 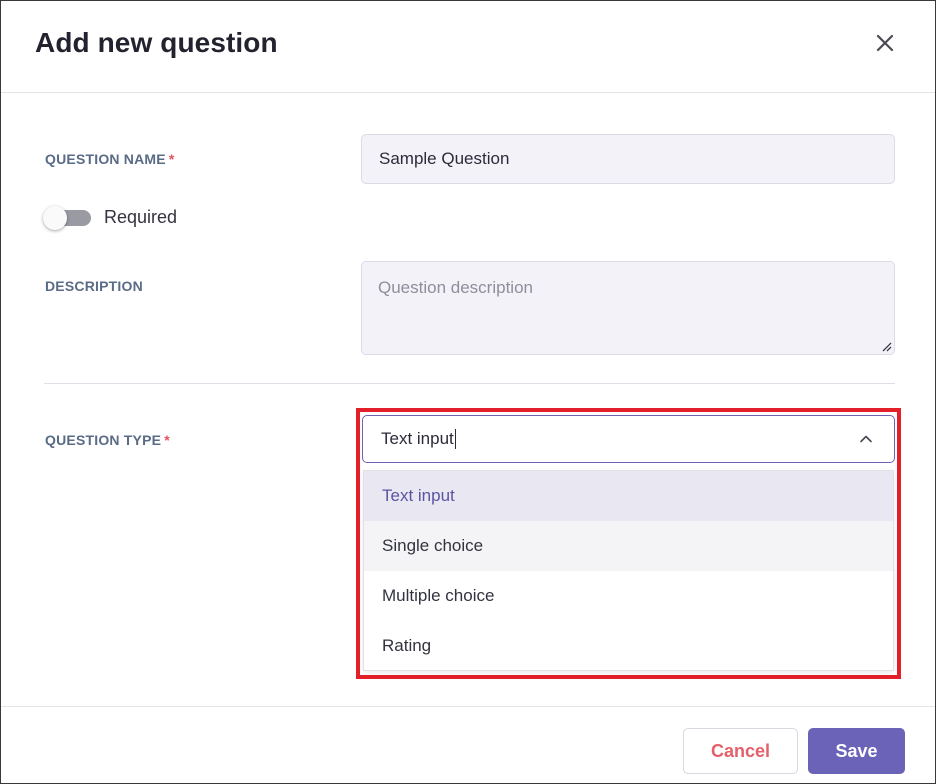 I want to click on resize-grip-icon, so click(x=886, y=346).